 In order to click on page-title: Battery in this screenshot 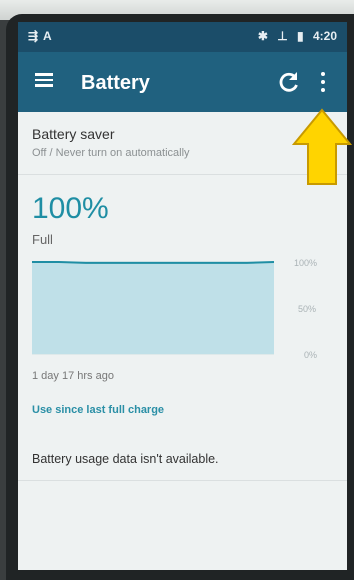, I will do `click(115, 83)`.